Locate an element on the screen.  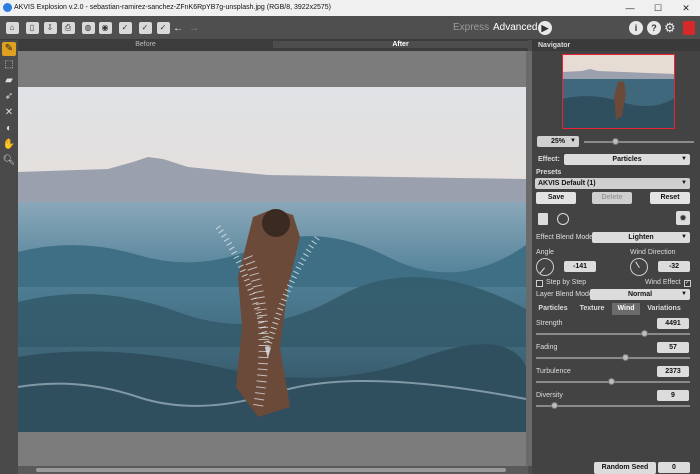
open-file-icon: ▯ is located at coordinates (32, 28).